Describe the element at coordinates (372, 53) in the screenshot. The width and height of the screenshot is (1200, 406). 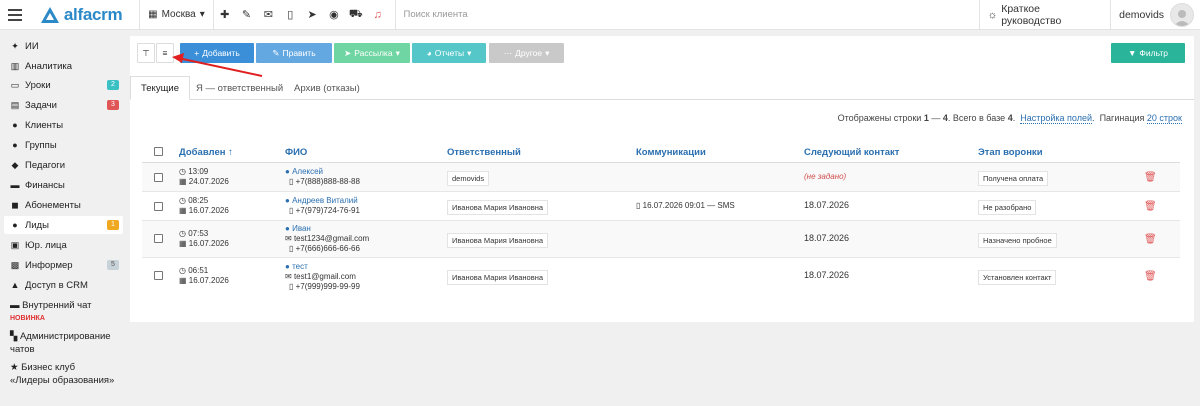
I see `mailing-button: ➤ Рассылка ▾` at that location.